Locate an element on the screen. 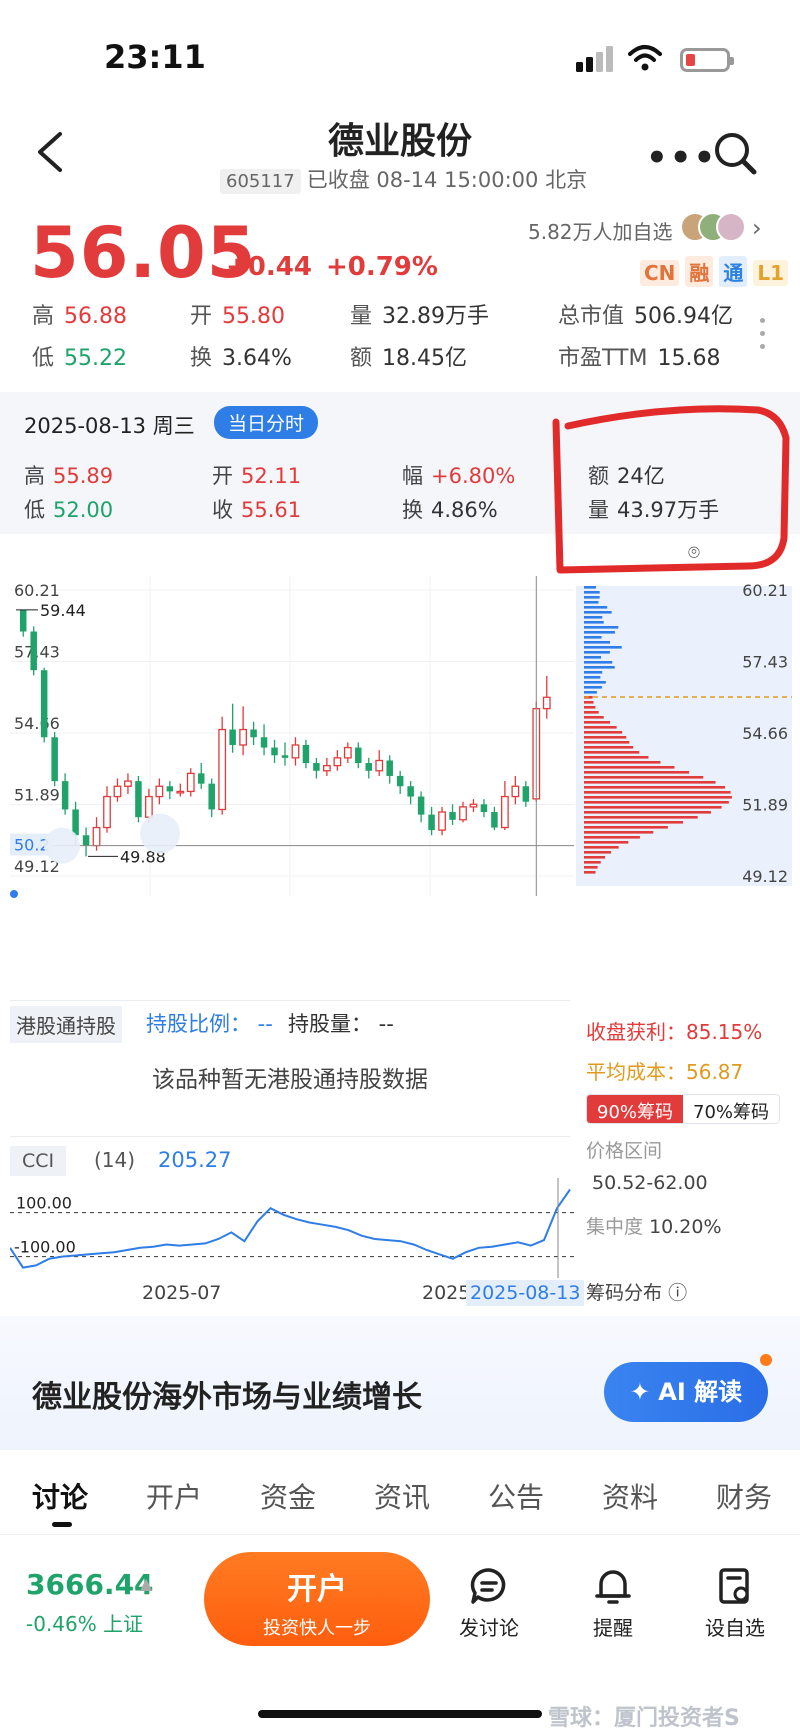  tab-funds: 资金 is located at coordinates (288, 1496).